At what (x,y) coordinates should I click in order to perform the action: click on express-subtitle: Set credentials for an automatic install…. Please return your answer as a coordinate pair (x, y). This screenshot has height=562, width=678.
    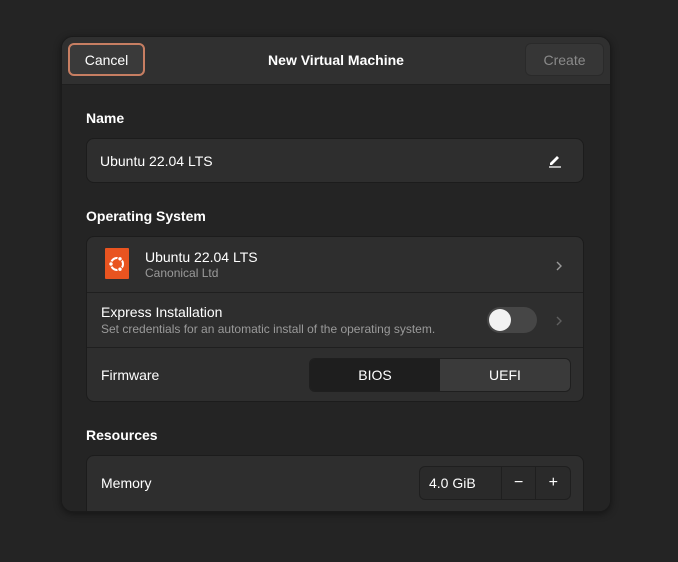
    Looking at the image, I should click on (268, 329).